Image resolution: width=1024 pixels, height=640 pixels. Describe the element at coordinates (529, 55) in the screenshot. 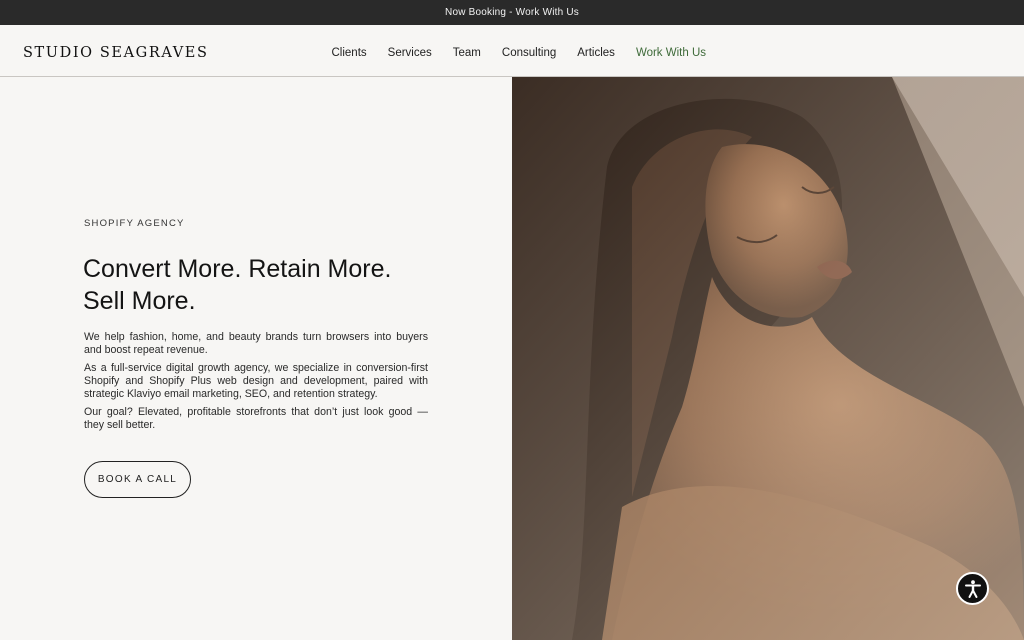

I see `nav-item-consulting: Consulting` at that location.